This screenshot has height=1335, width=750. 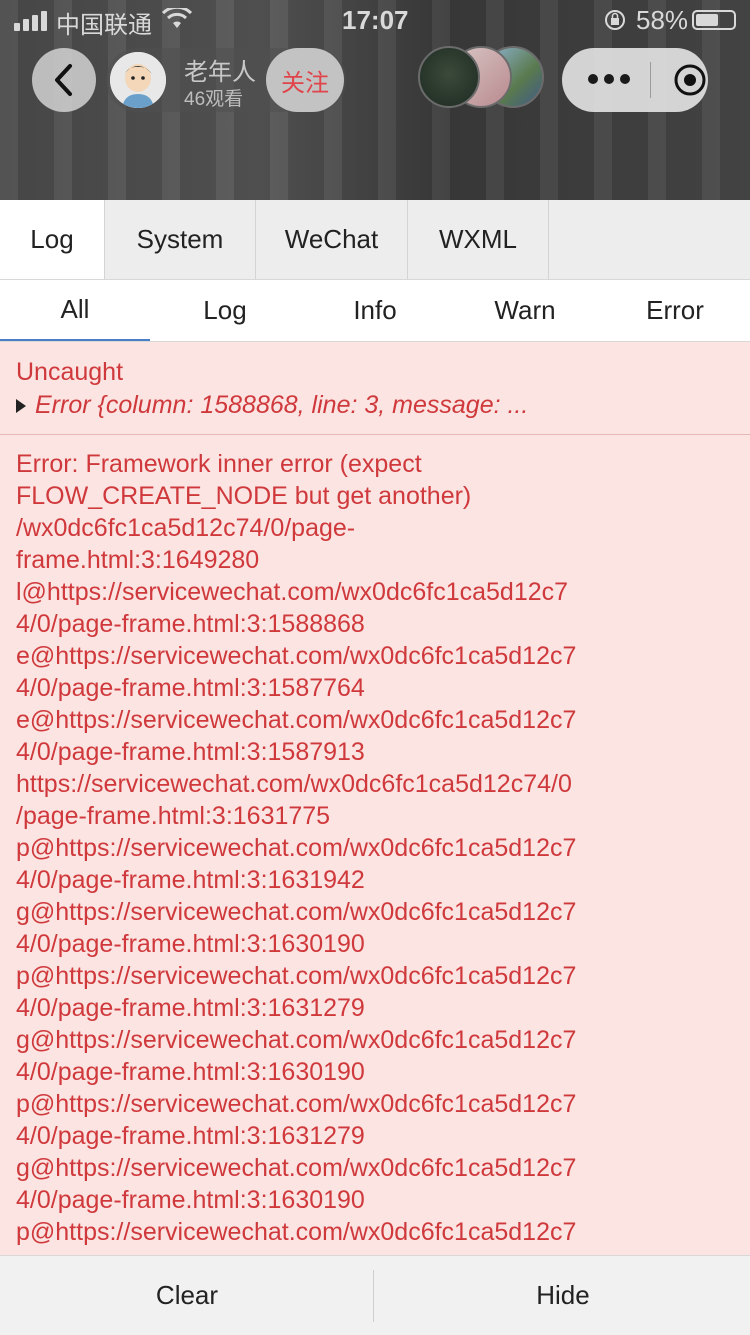 I want to click on tab-log: Log, so click(x=52, y=239).